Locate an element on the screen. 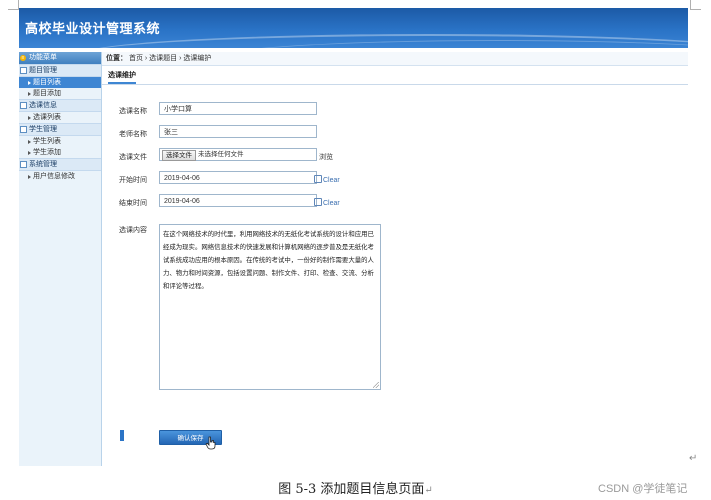 Image resolution: width=711 pixels, height=500 pixels. sidebar-item-label: 题目列表 is located at coordinates (47, 82).